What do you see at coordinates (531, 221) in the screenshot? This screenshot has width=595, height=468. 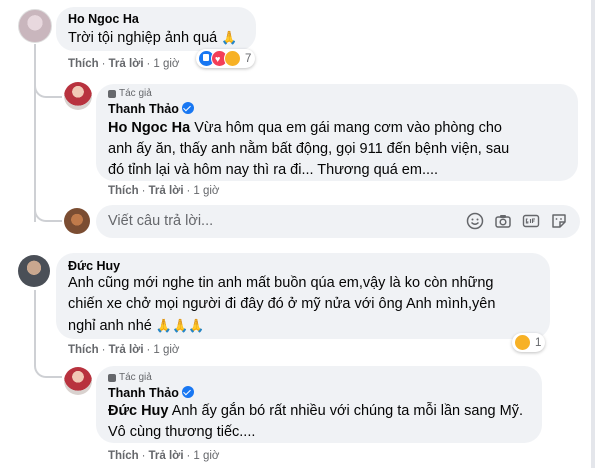 I see `gif-icon` at bounding box center [531, 221].